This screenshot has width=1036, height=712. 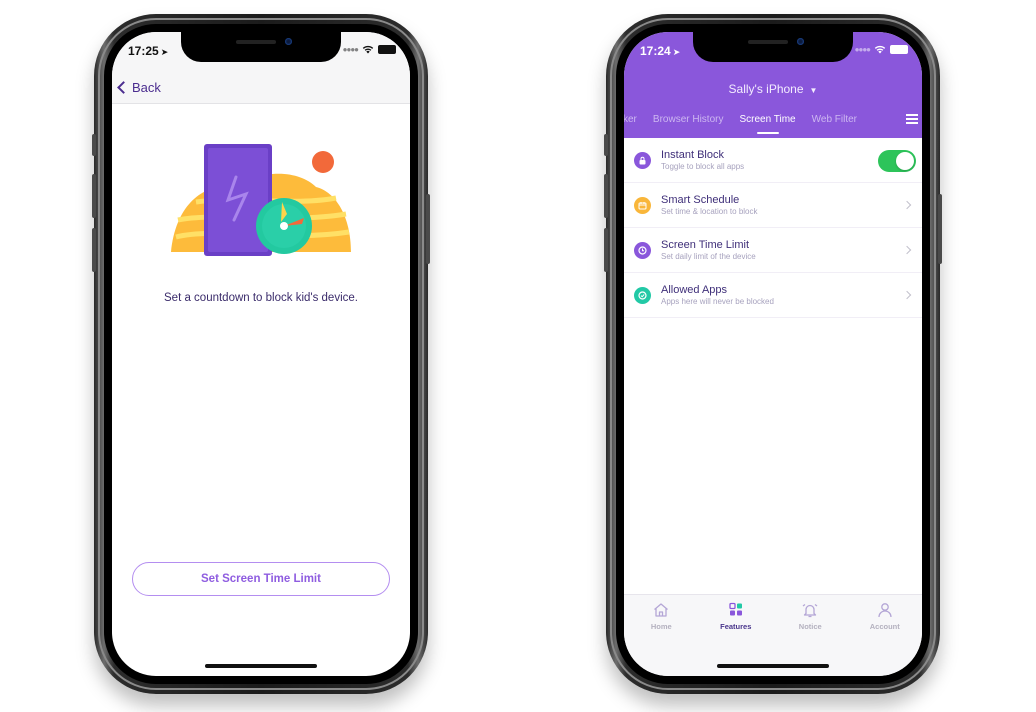 I want to click on tabbar-home: Home, so click(x=661, y=635).